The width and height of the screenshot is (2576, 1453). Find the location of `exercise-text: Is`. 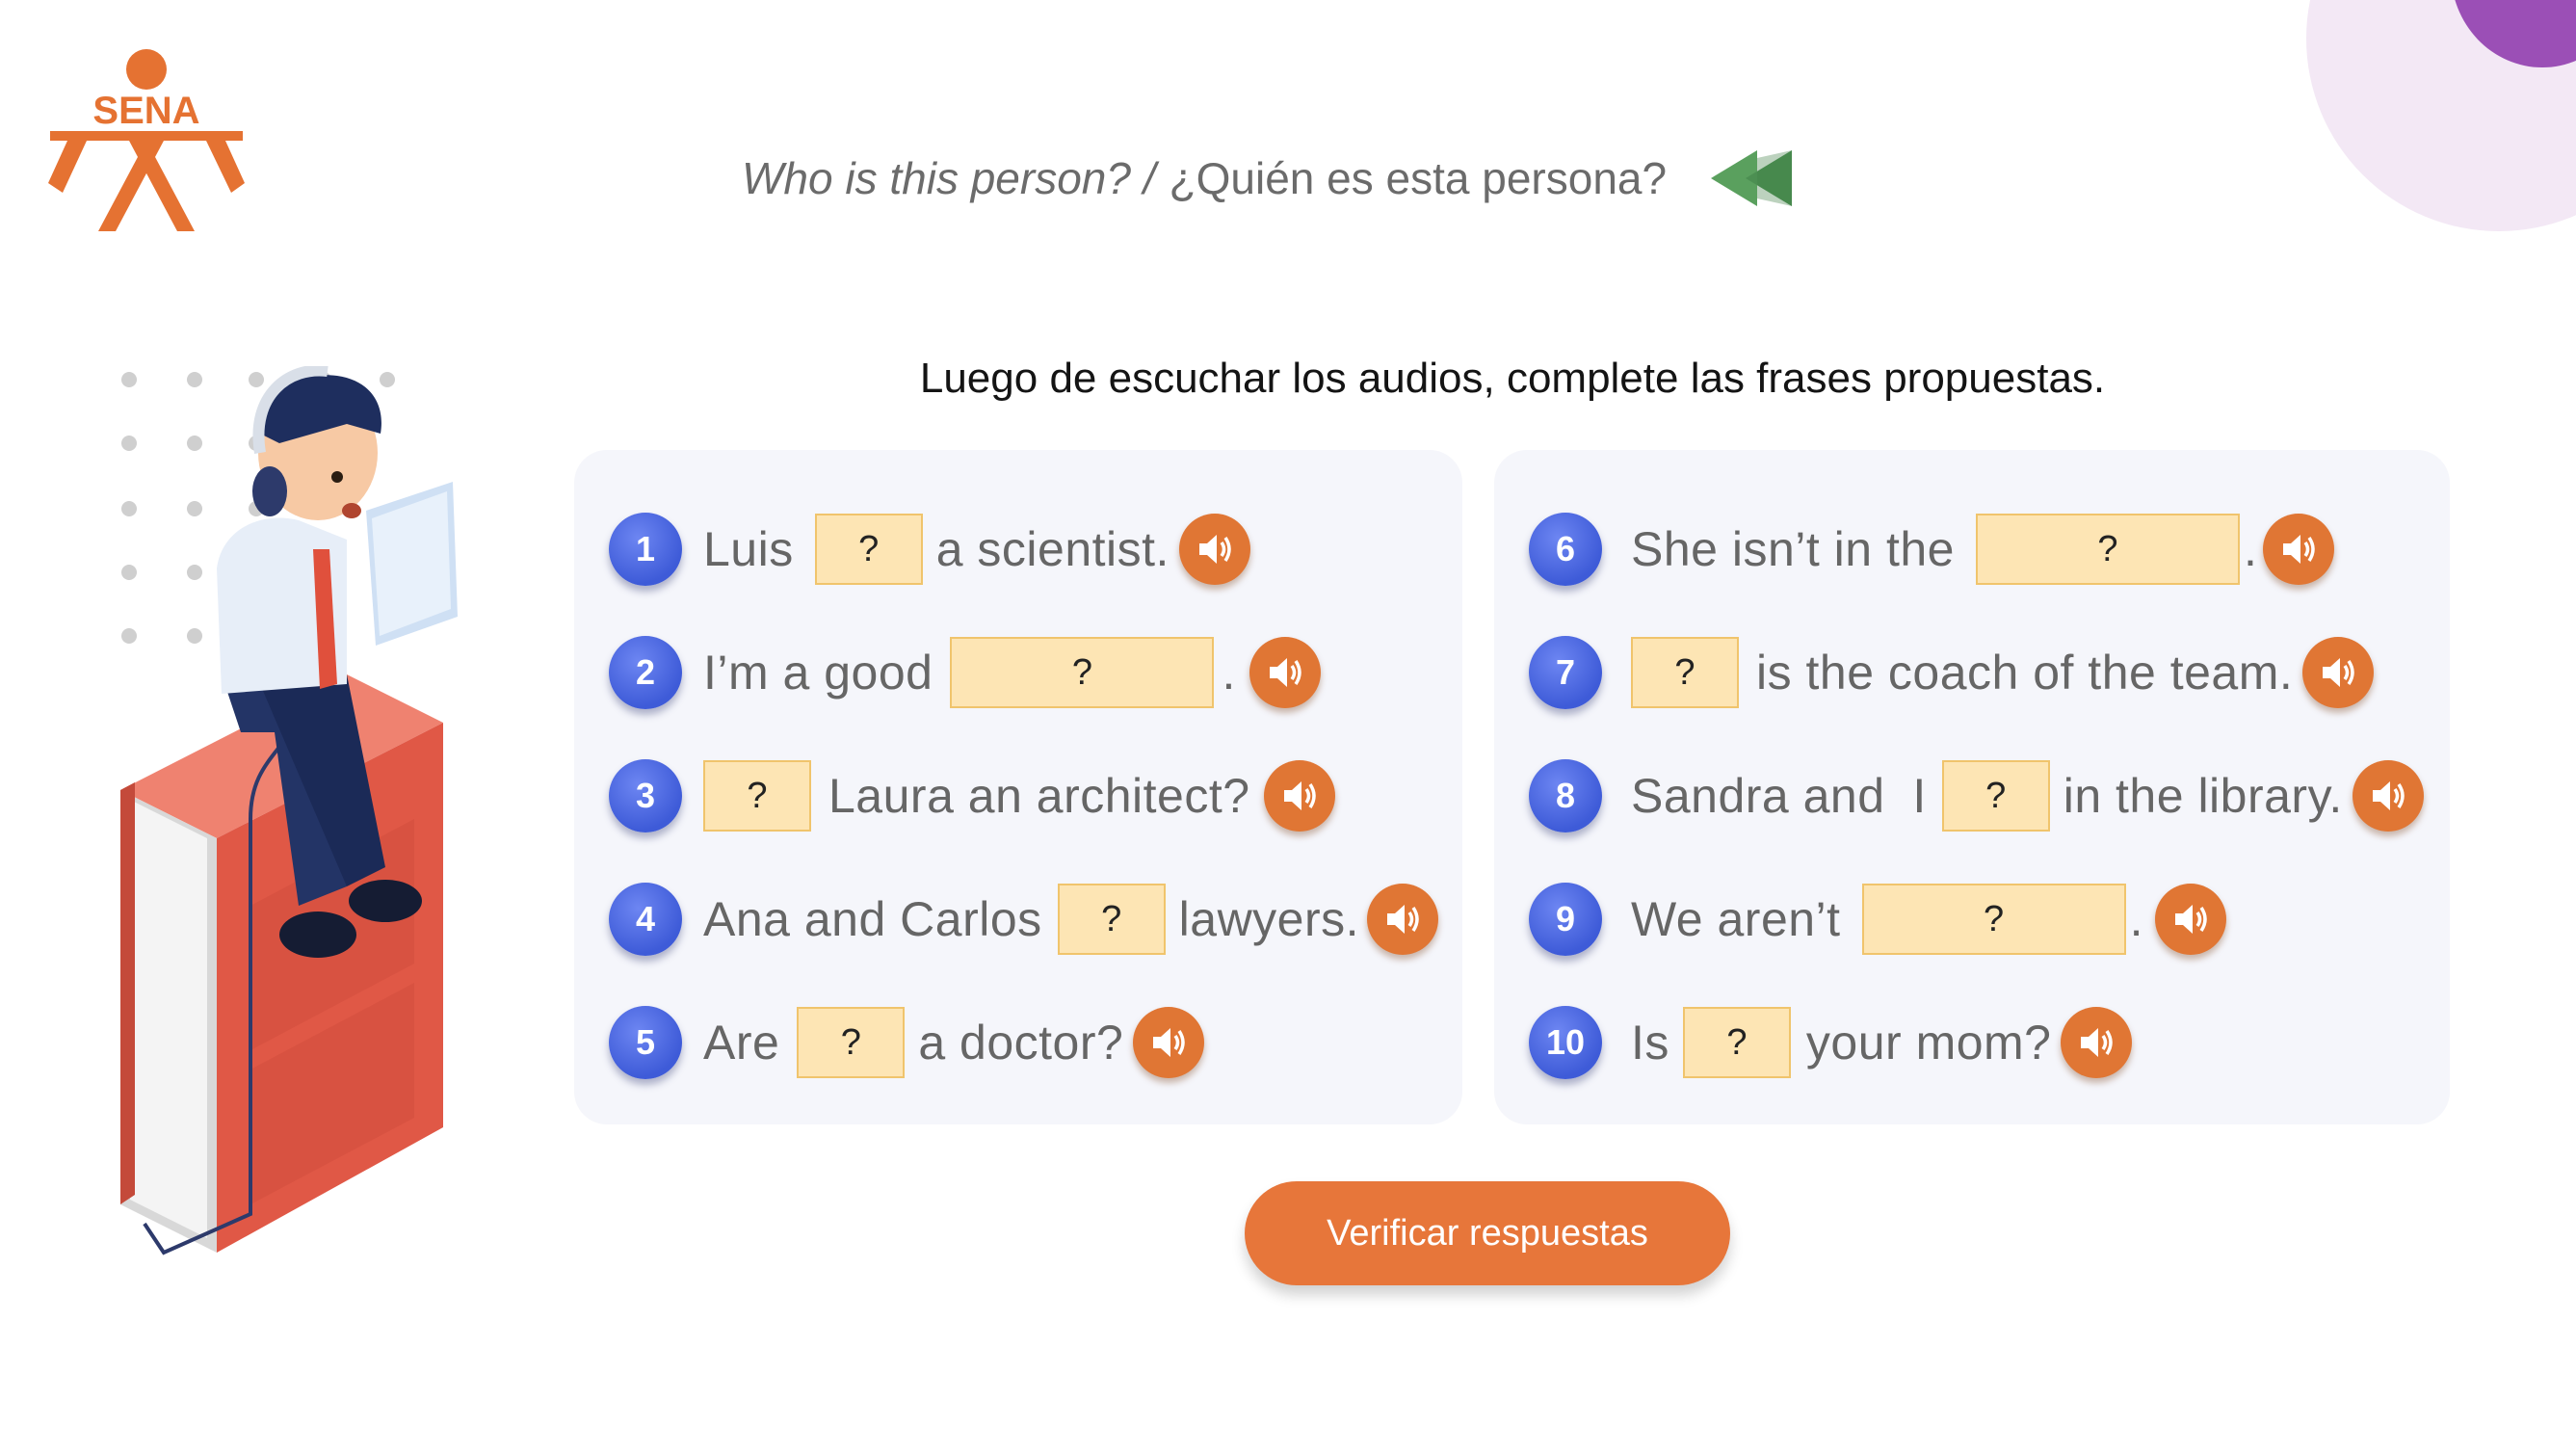

exercise-text: Is is located at coordinates (1650, 1043).